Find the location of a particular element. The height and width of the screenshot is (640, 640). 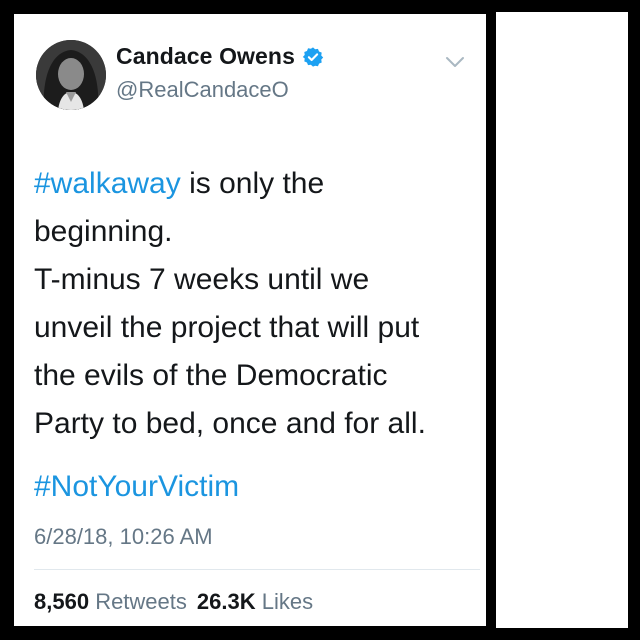

retweets-link: 8,560 Retweets is located at coordinates (110, 601).